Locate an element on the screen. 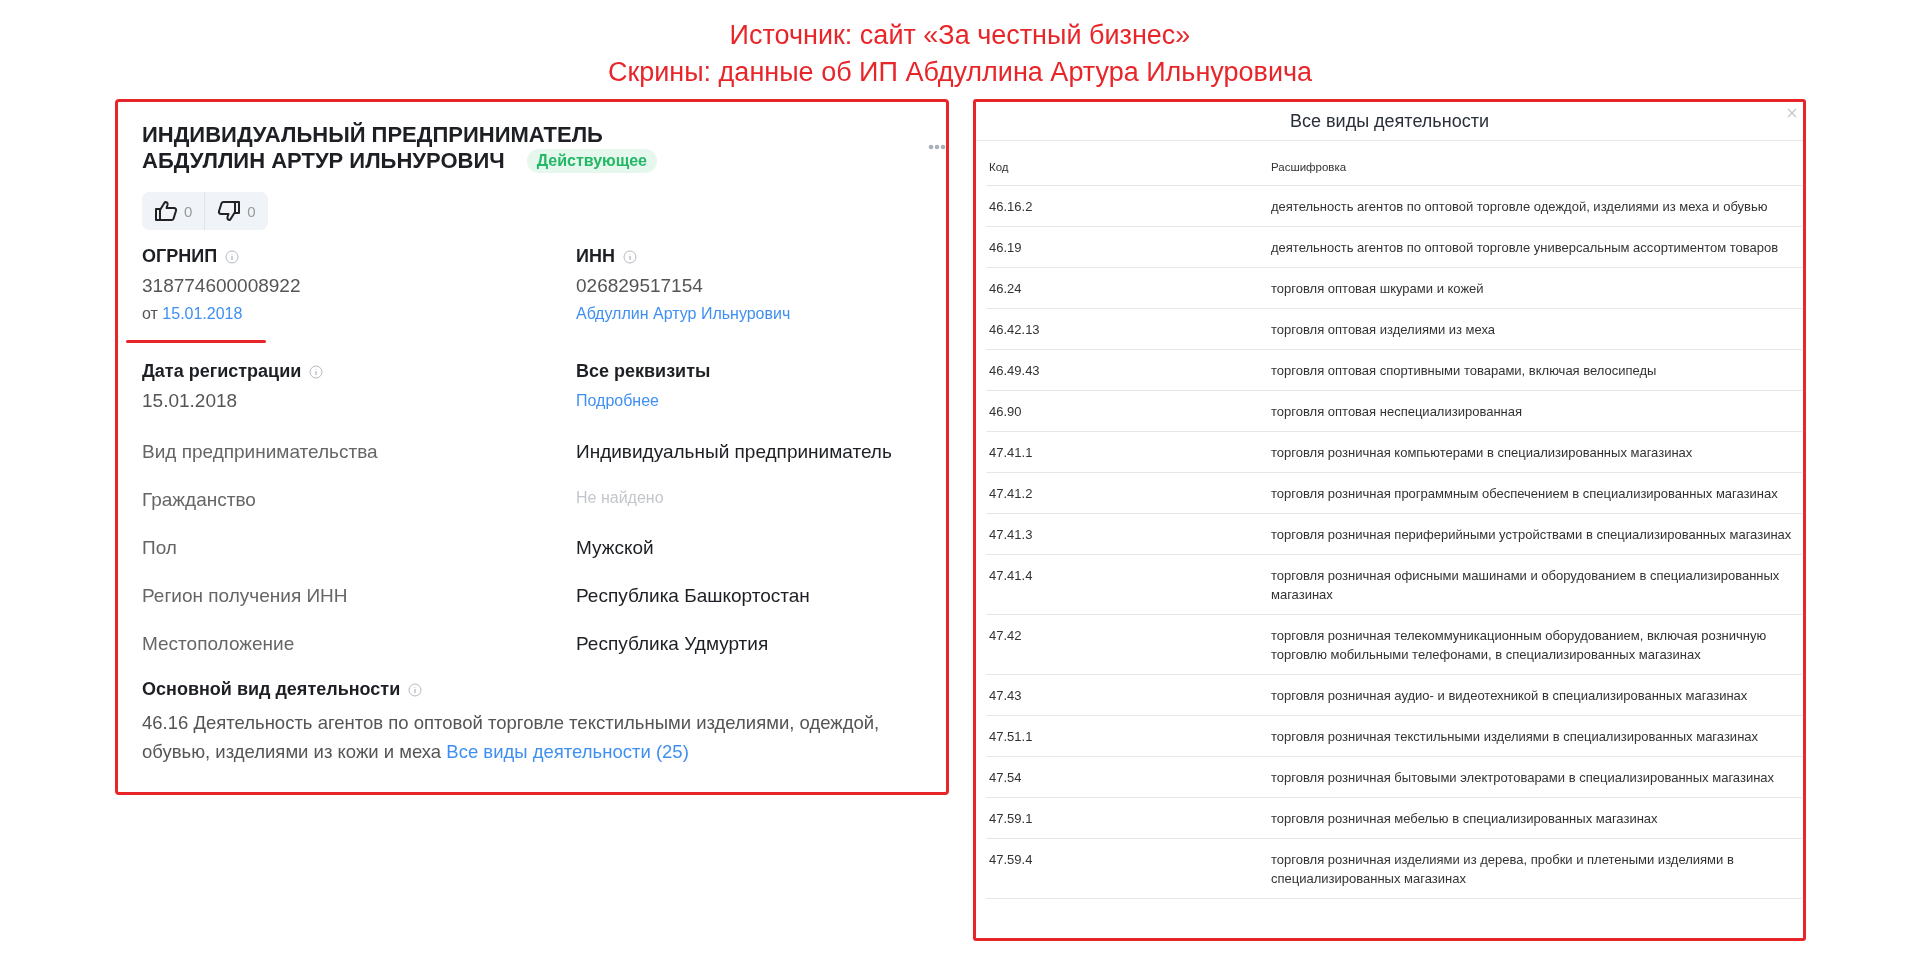 The width and height of the screenshot is (1920, 966). field-label: Вид предпринимательства is located at coordinates (260, 452).